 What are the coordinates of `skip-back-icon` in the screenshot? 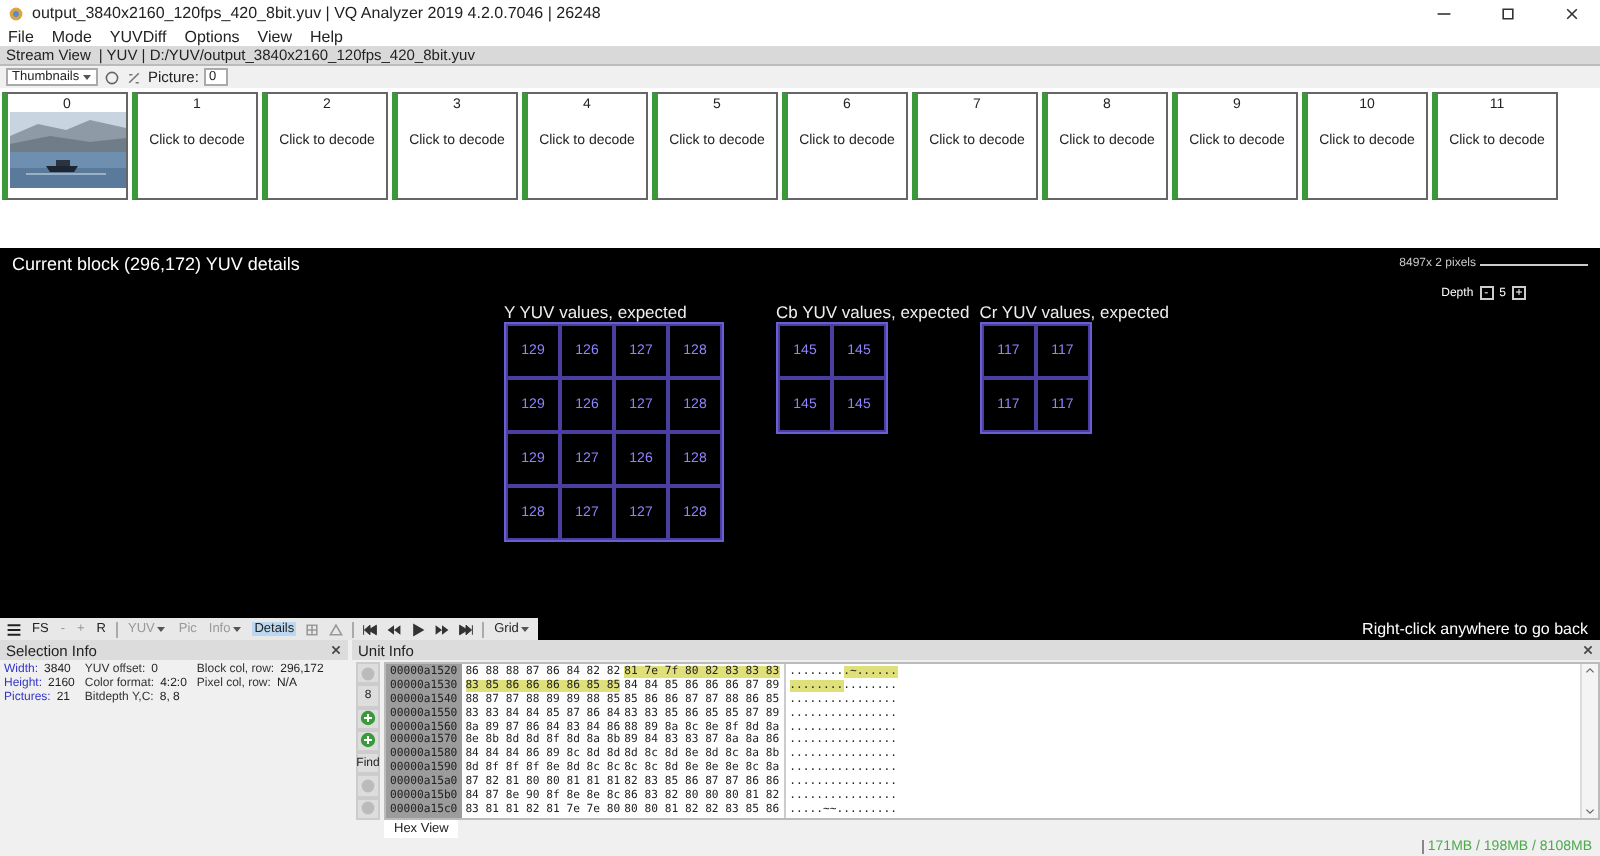 It's located at (370, 629).